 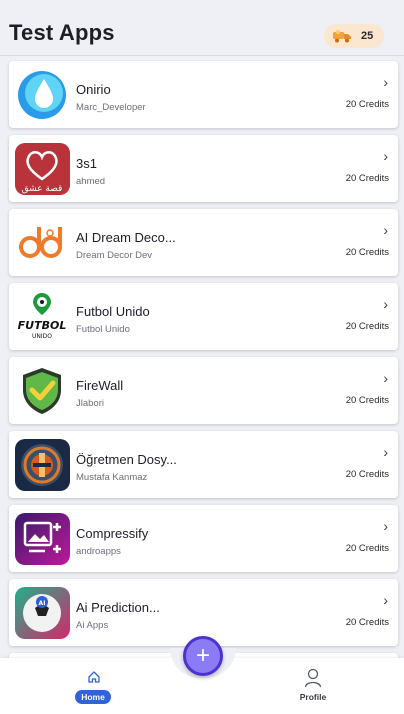 I want to click on app-developer: Marc_Developer, so click(x=111, y=107).